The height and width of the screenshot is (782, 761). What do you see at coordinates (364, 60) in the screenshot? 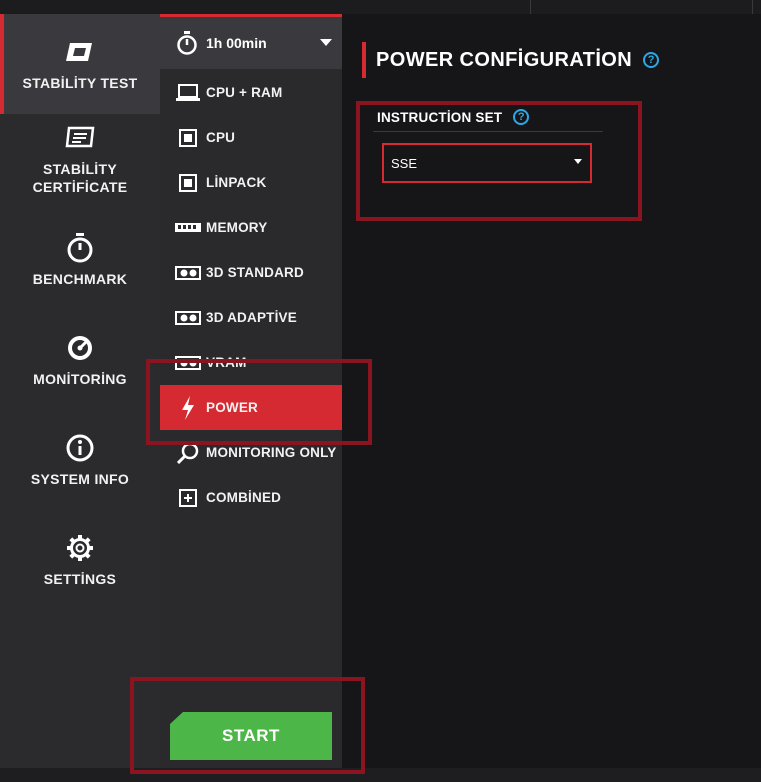
I see `title-accent` at bounding box center [364, 60].